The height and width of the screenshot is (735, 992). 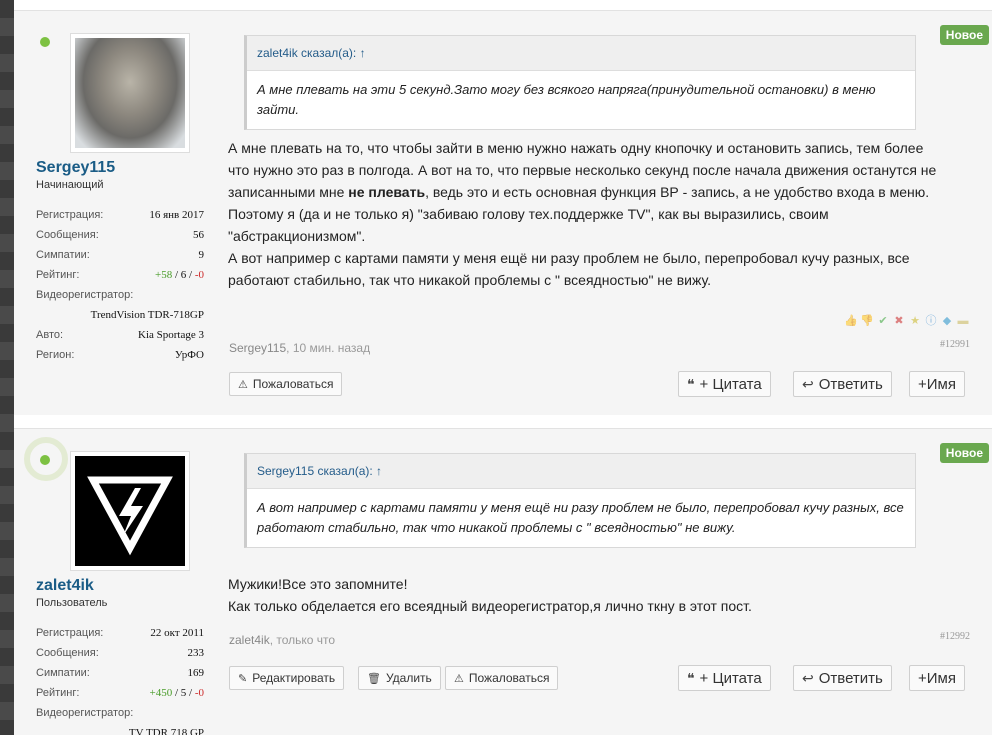 What do you see at coordinates (161, 693) in the screenshot?
I see `rating-positive: +450` at bounding box center [161, 693].